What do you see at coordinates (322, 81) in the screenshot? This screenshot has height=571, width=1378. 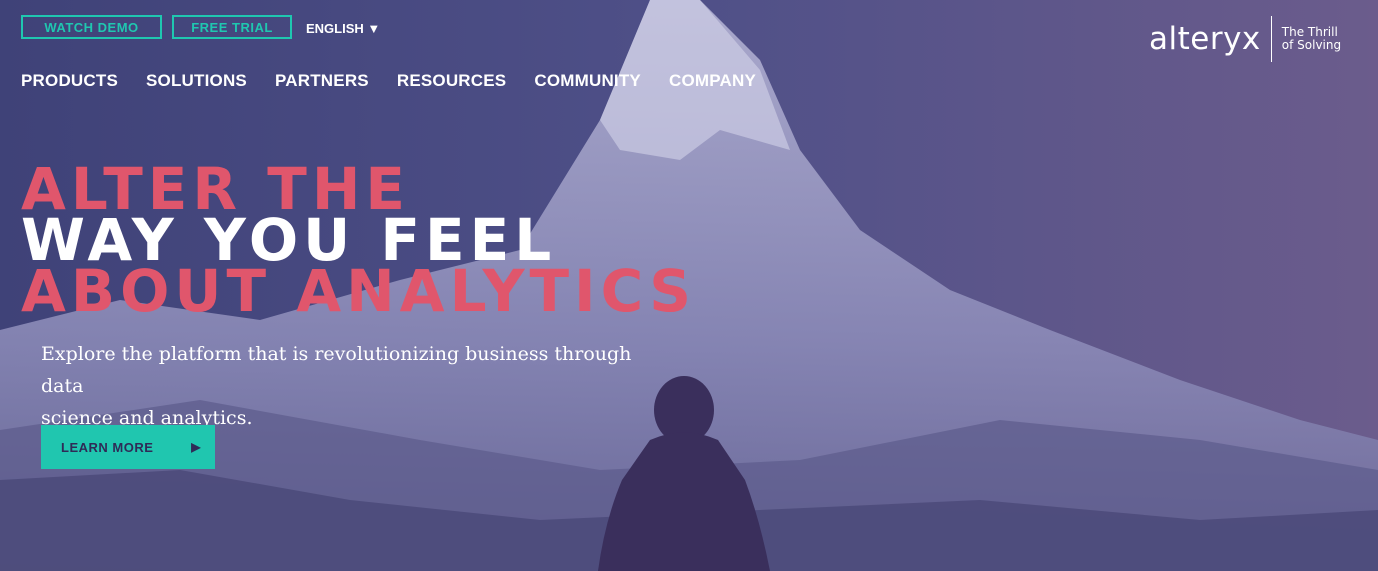 I see `nav-item-partners: PARTNERS` at bounding box center [322, 81].